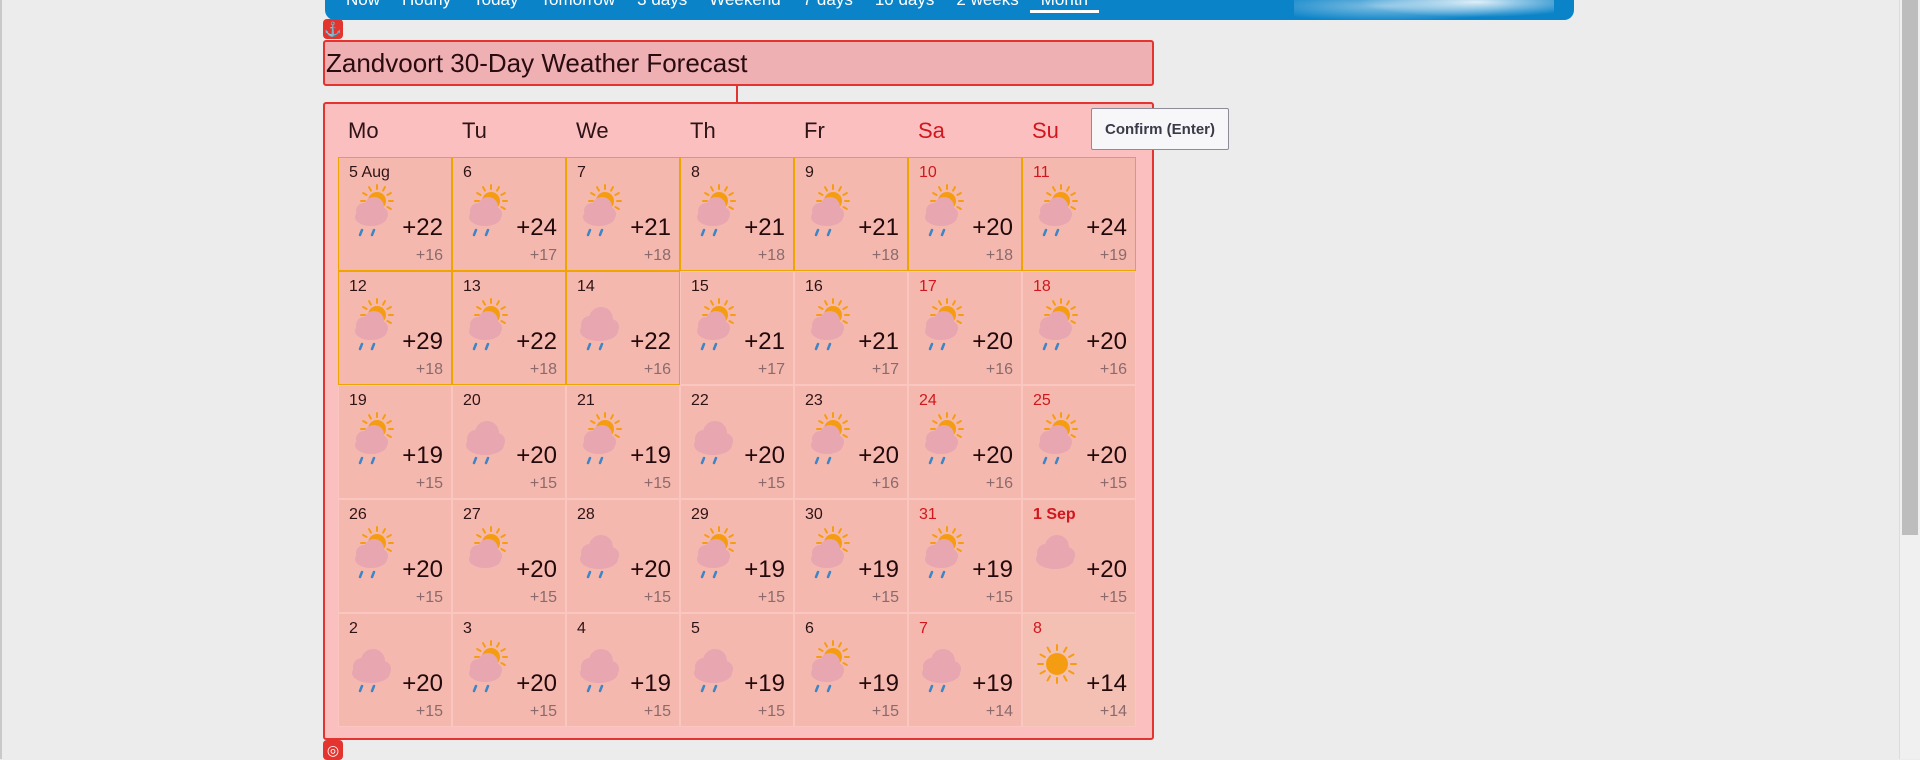 The width and height of the screenshot is (1920, 760). What do you see at coordinates (358, 286) in the screenshot?
I see `day-date: 12` at bounding box center [358, 286].